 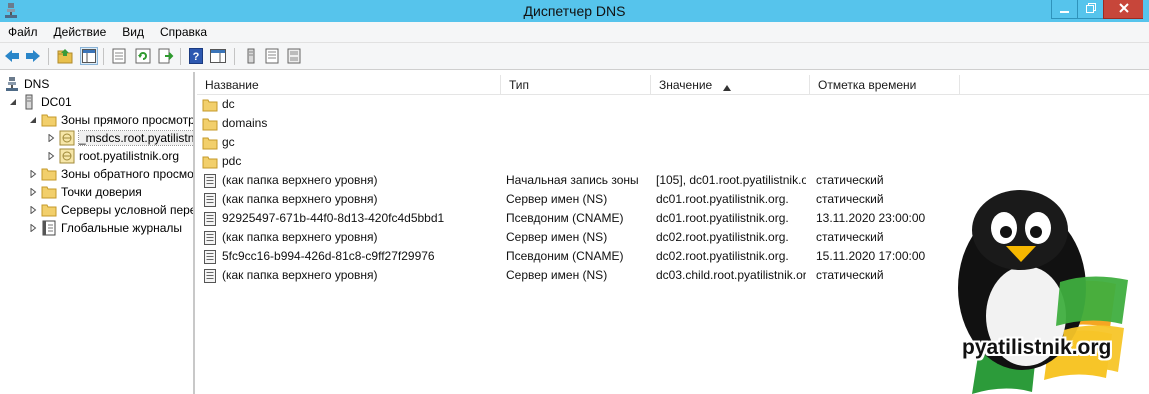 I want to click on tree-node-label: Серверы условной пересылки, so click(x=128, y=210).